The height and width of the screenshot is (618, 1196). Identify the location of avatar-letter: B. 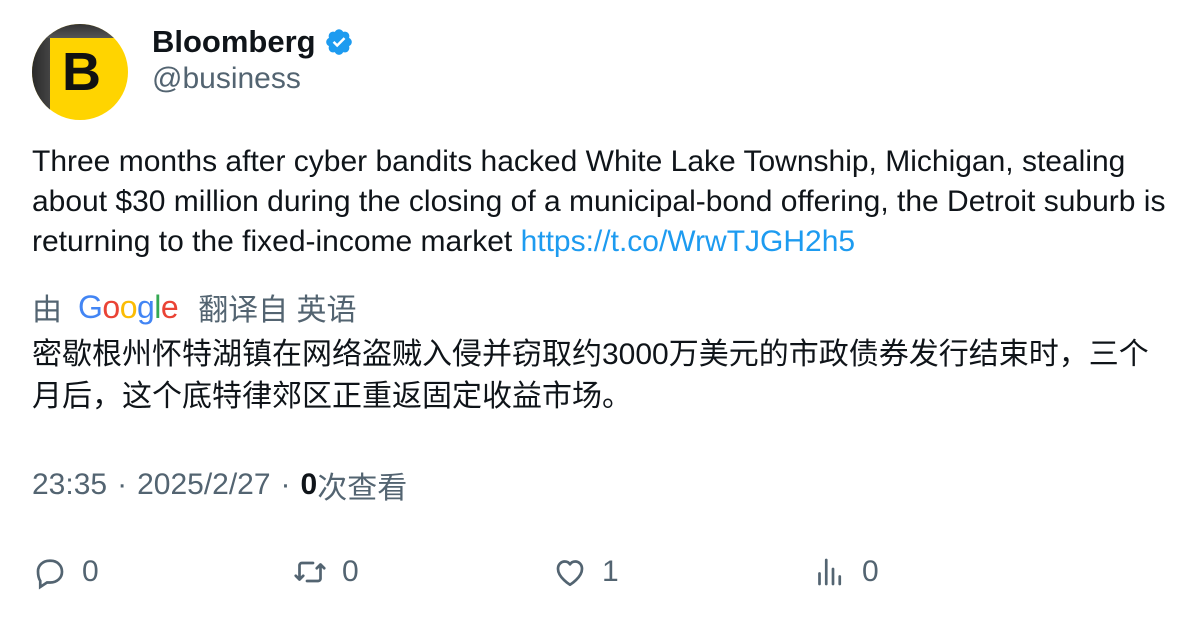
(81, 72).